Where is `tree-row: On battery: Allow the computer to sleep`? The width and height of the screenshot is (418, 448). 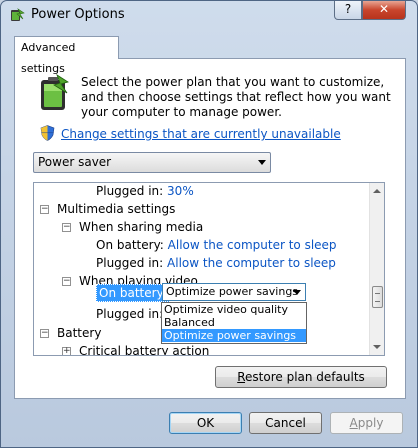
tree-row: On battery: Allow the computer to sleep is located at coordinates (216, 245).